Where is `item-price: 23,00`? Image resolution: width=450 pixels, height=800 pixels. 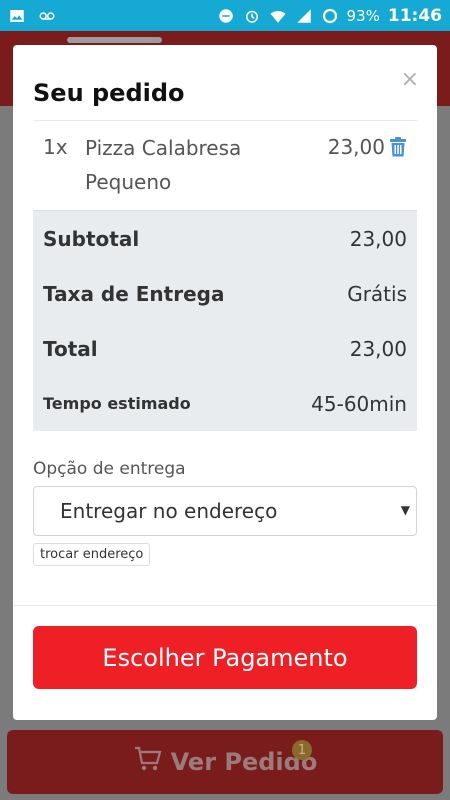
item-price: 23,00 is located at coordinates (356, 147).